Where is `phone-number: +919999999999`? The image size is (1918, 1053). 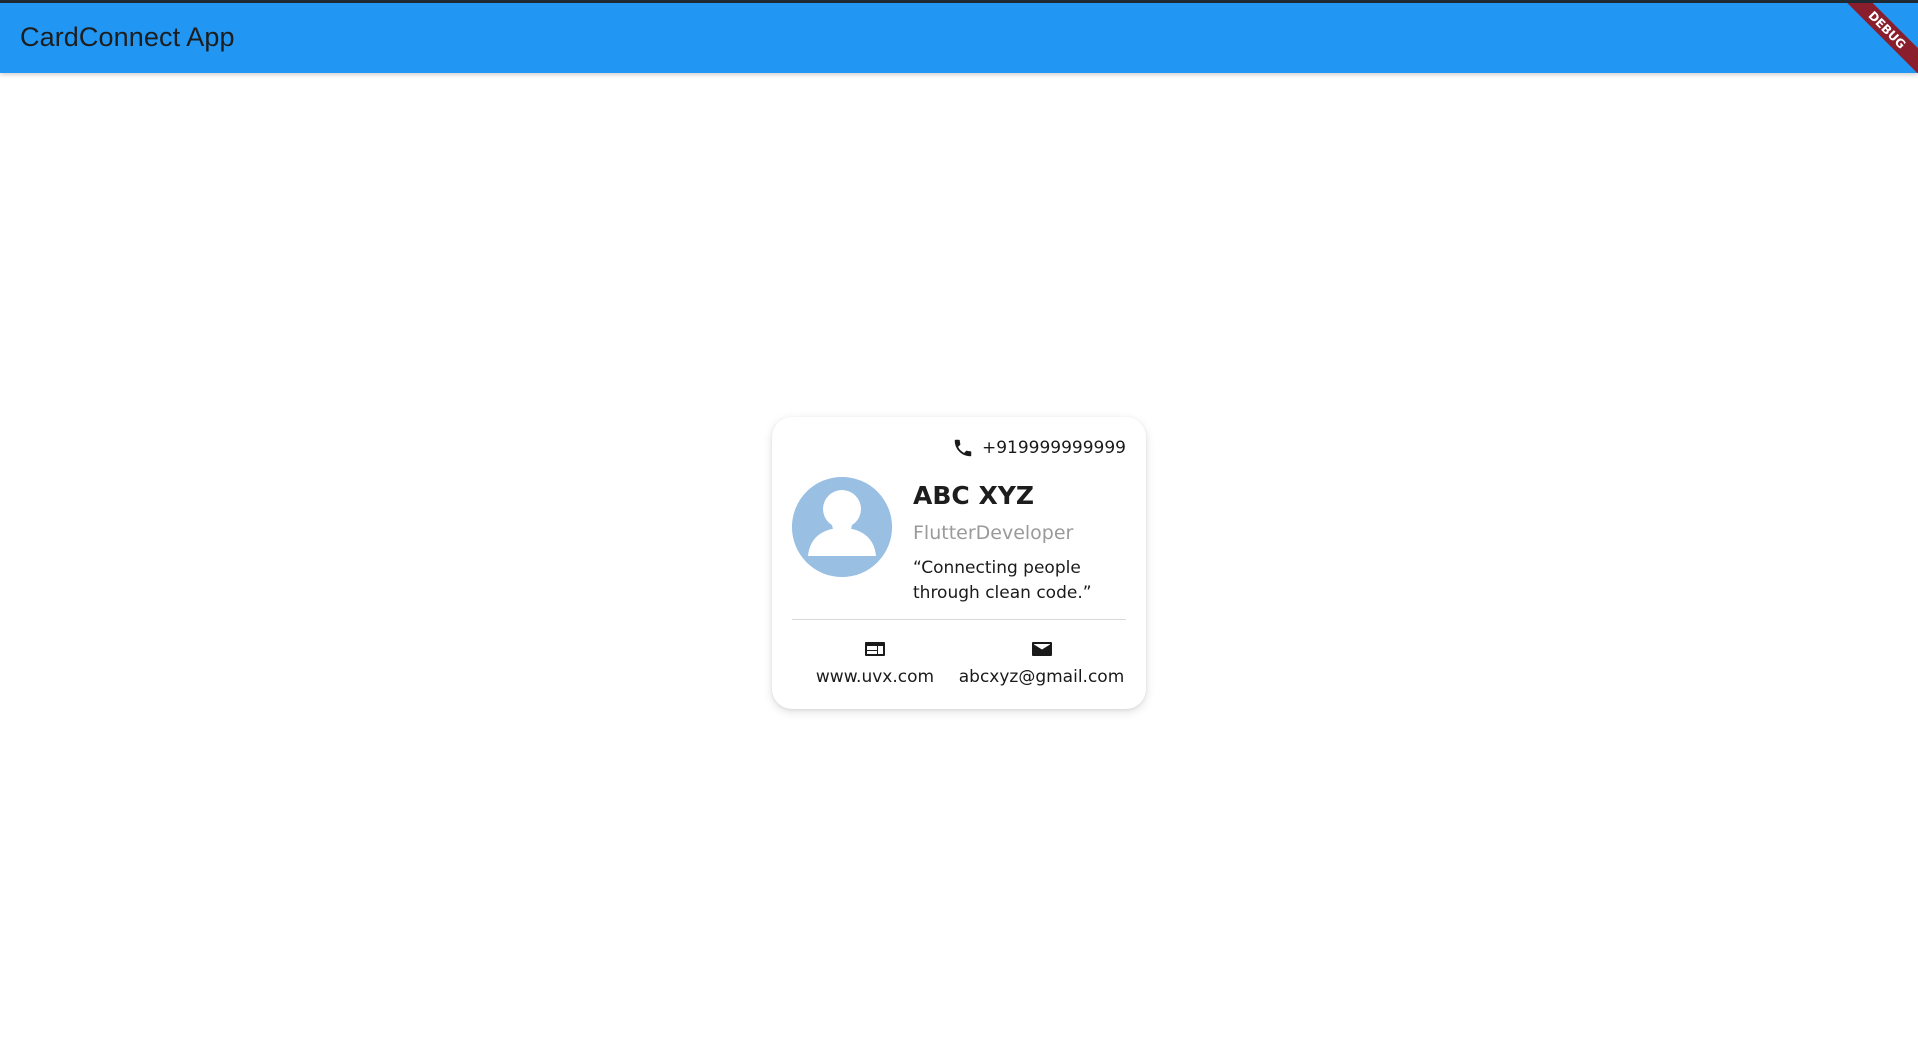 phone-number: +919999999999 is located at coordinates (1053, 448).